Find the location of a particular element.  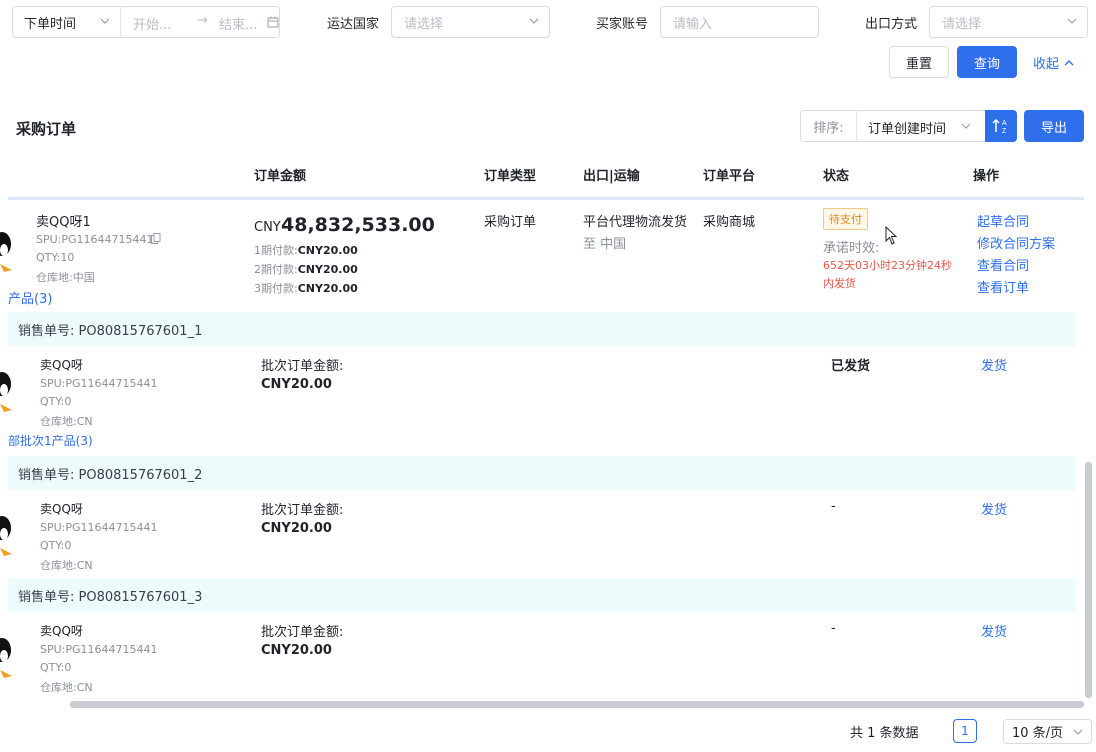

sub-status: 已发货 is located at coordinates (851, 366).